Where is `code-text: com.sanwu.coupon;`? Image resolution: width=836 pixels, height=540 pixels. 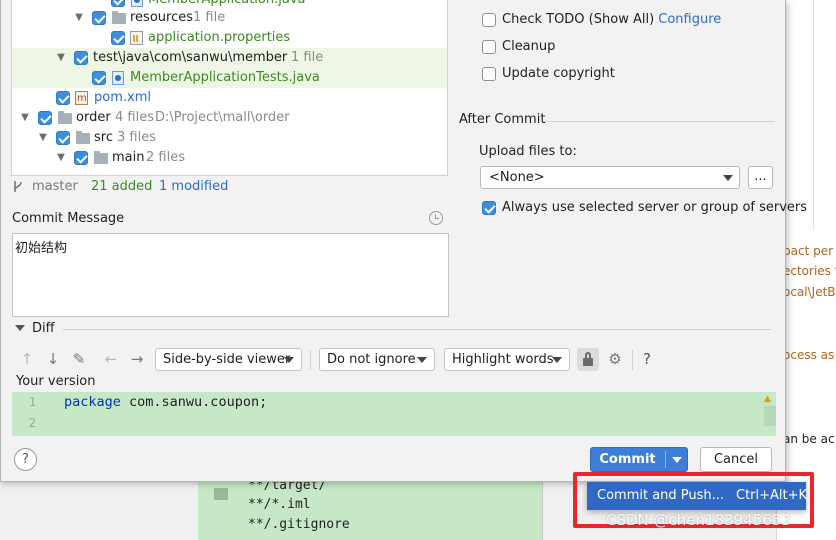
code-text: com.sanwu.coupon; is located at coordinates (194, 402).